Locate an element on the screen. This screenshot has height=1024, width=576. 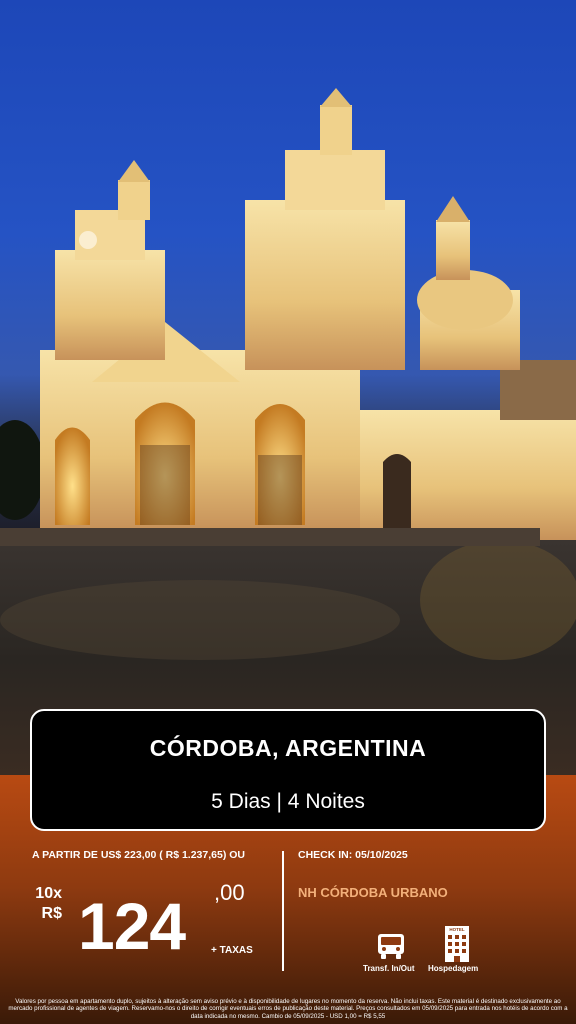
taxes-note: + TAXAS is located at coordinates (232, 950).